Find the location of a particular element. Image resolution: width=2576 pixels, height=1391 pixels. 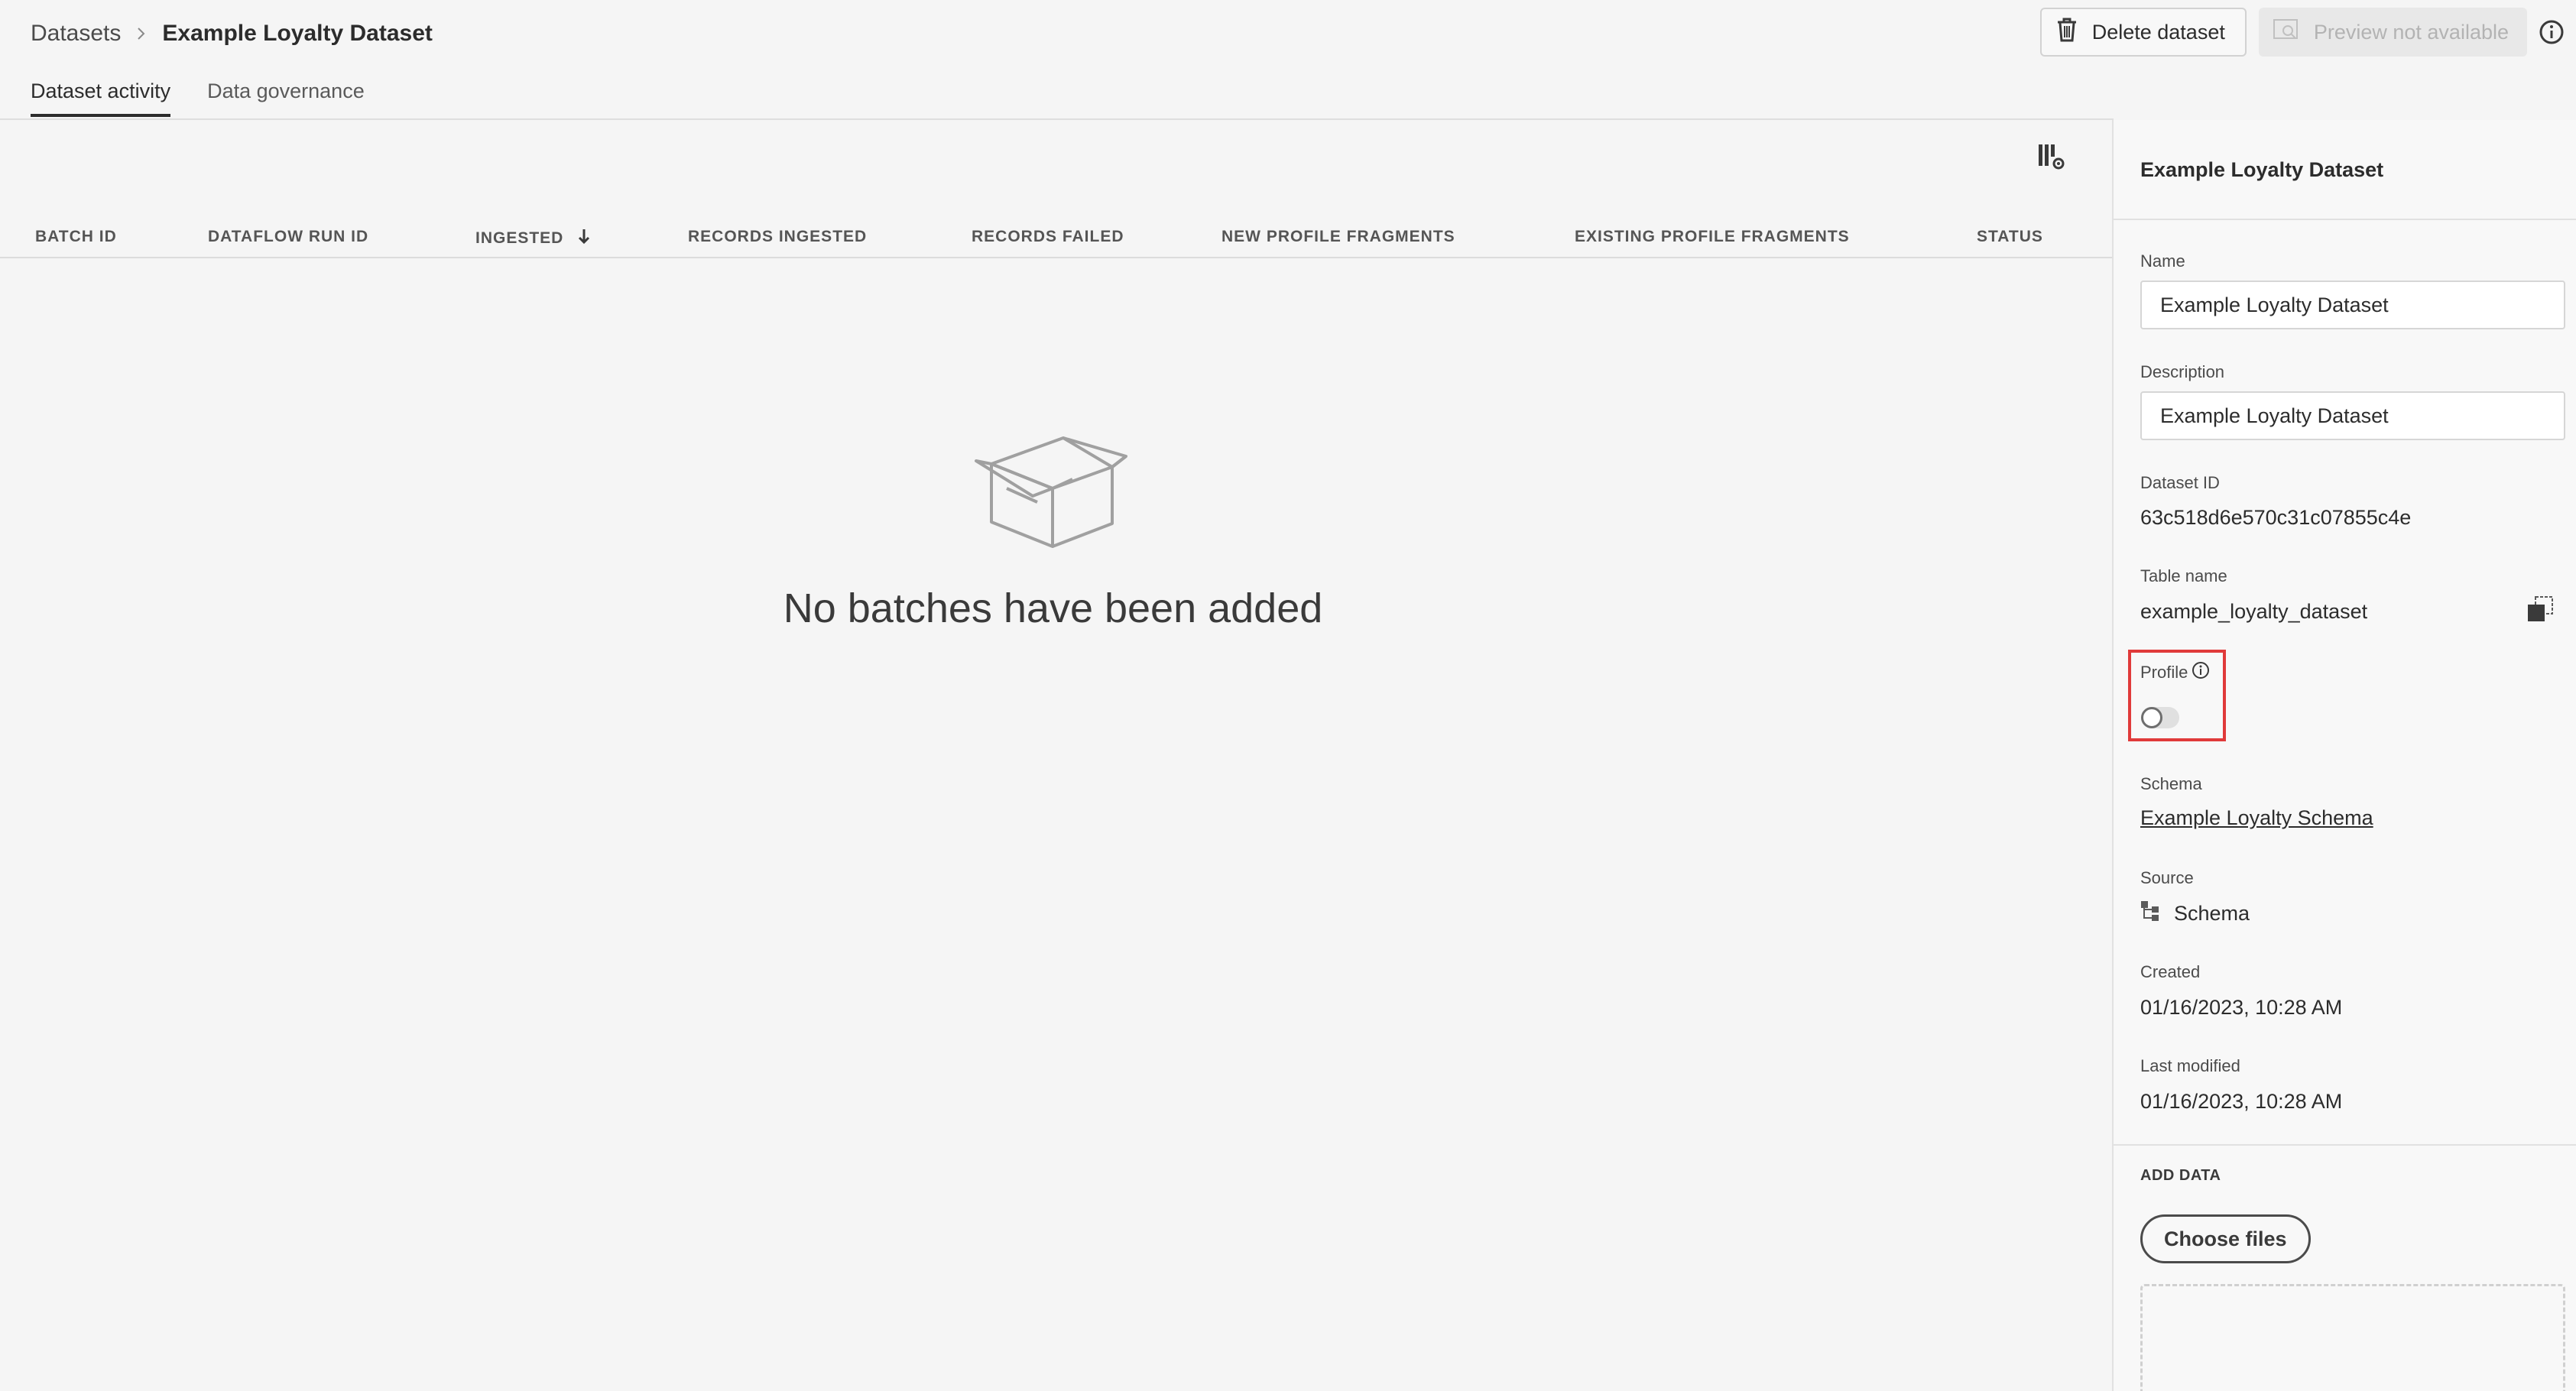

column-label: BATCH ID is located at coordinates (76, 236).